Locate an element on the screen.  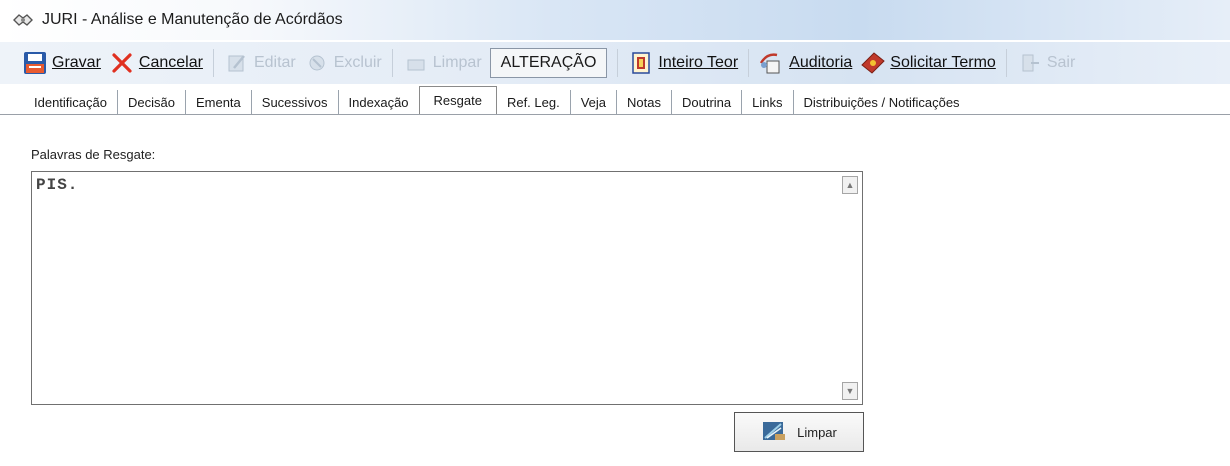
audit-icon is located at coordinates (772, 63).